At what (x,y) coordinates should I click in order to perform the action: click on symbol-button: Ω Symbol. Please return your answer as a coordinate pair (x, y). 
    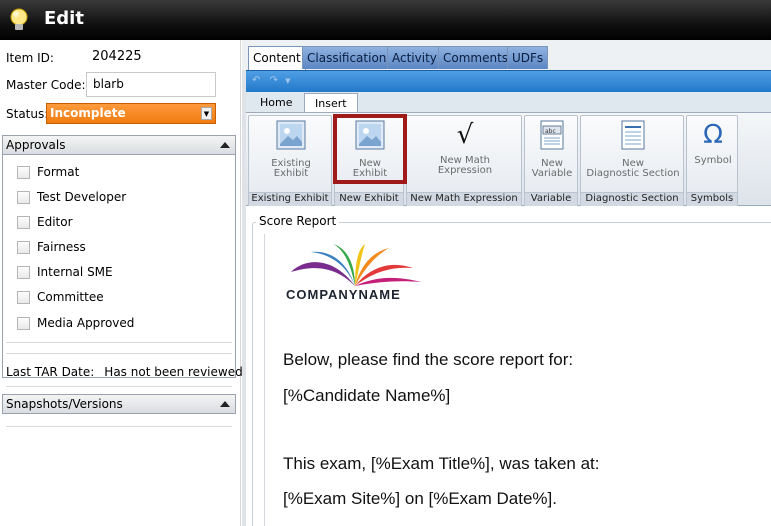
    Looking at the image, I should click on (713, 143).